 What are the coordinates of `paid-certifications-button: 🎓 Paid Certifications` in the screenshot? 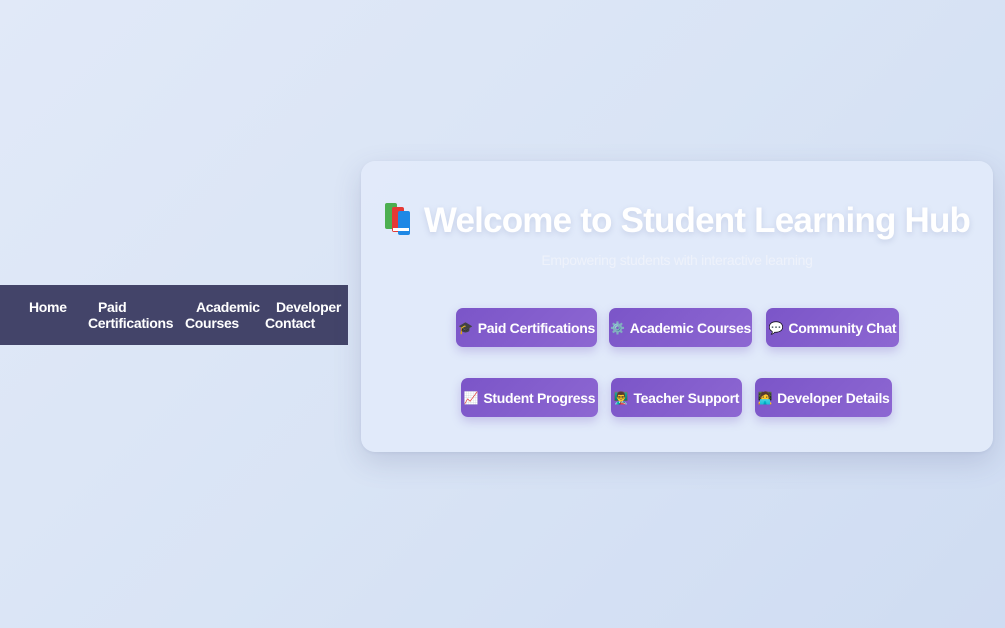 It's located at (526, 327).